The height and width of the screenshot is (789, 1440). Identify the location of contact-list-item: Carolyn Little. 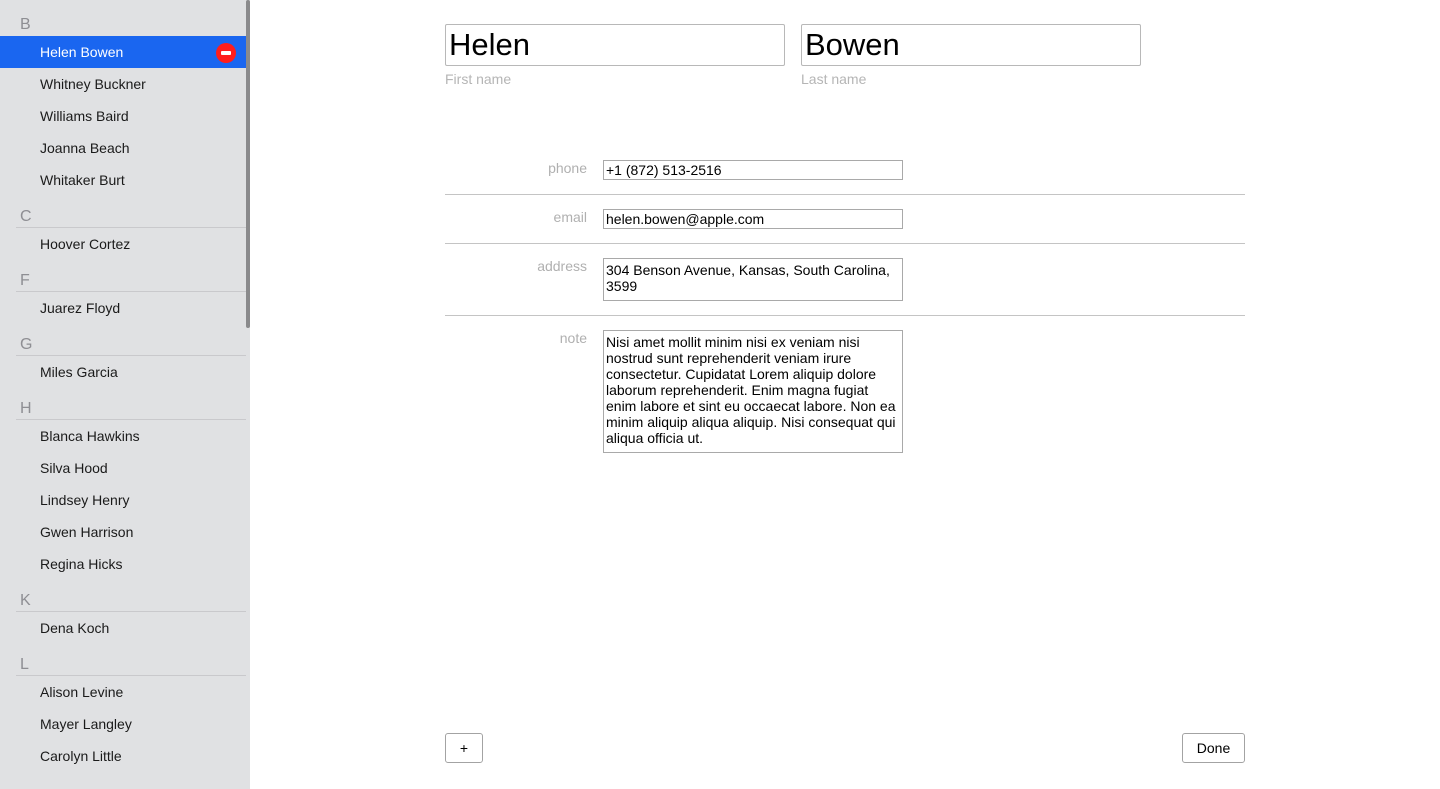
(123, 756).